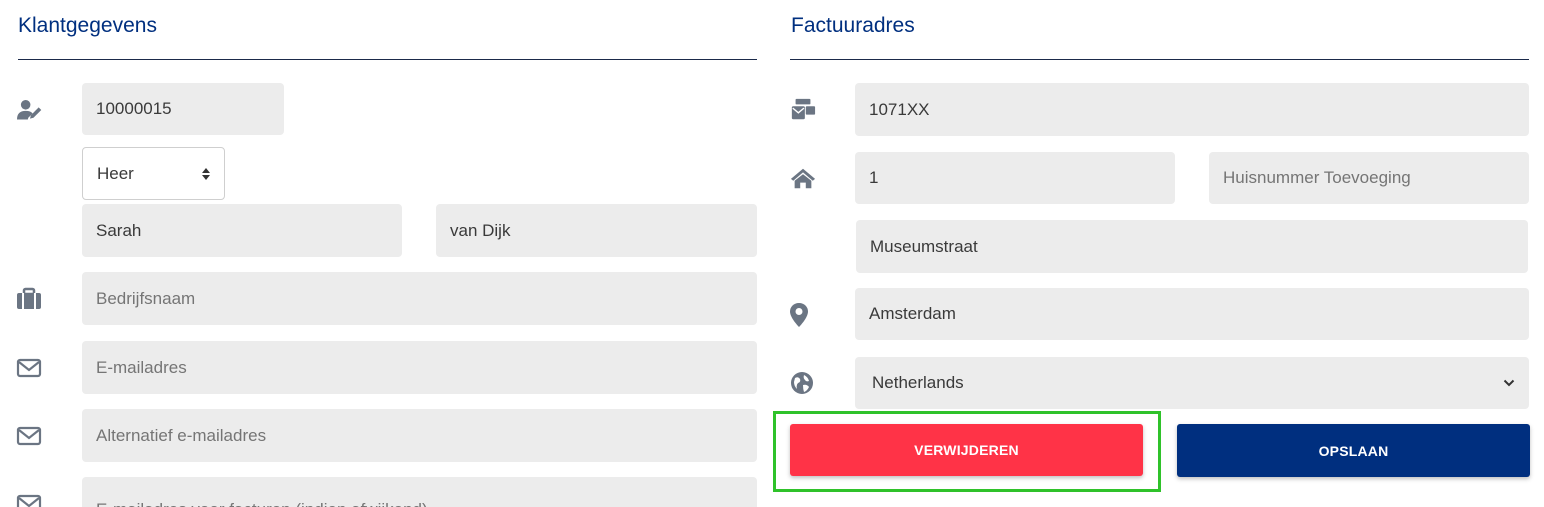 The width and height of the screenshot is (1544, 507). What do you see at coordinates (183, 109) in the screenshot?
I see `customer-number-field` at bounding box center [183, 109].